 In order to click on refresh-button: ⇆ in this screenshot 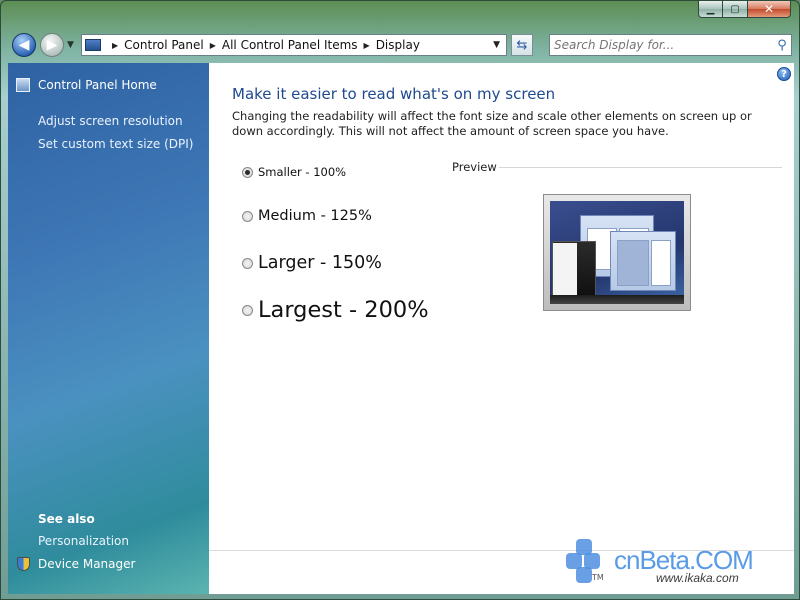, I will do `click(522, 45)`.